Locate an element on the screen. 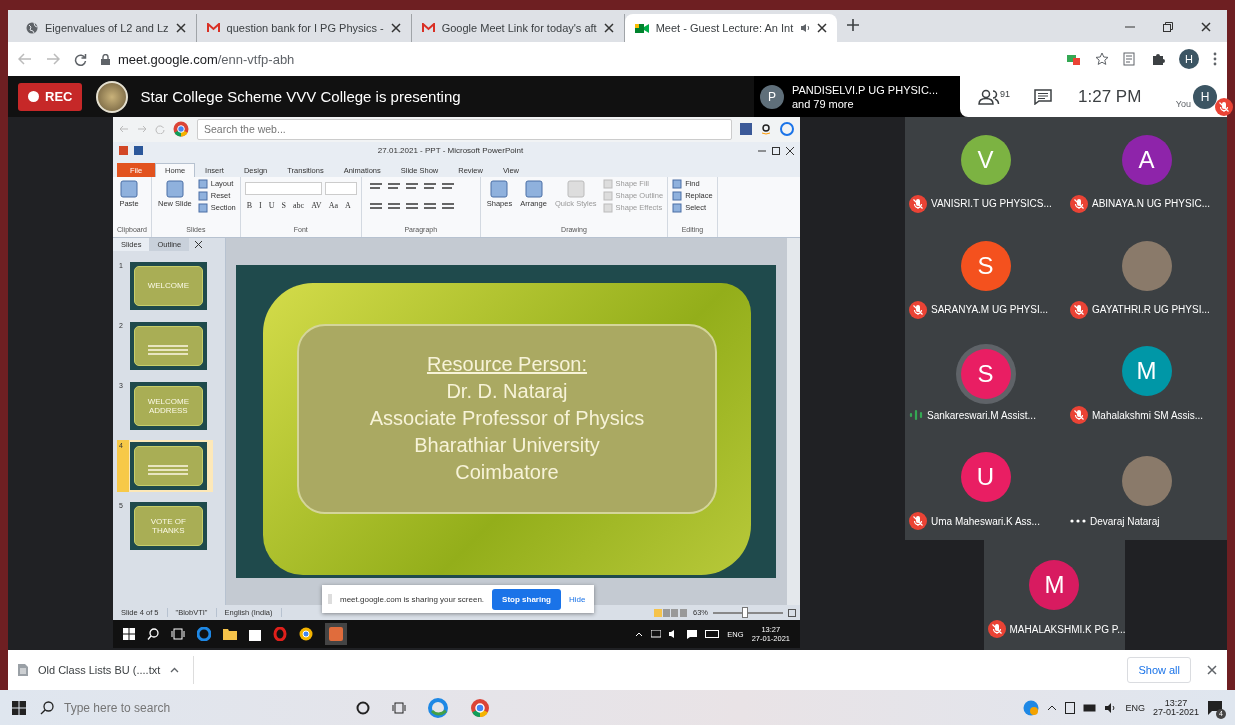 The width and height of the screenshot is (1235, 725). font-format-button: Aa is located at coordinates (333, 205).